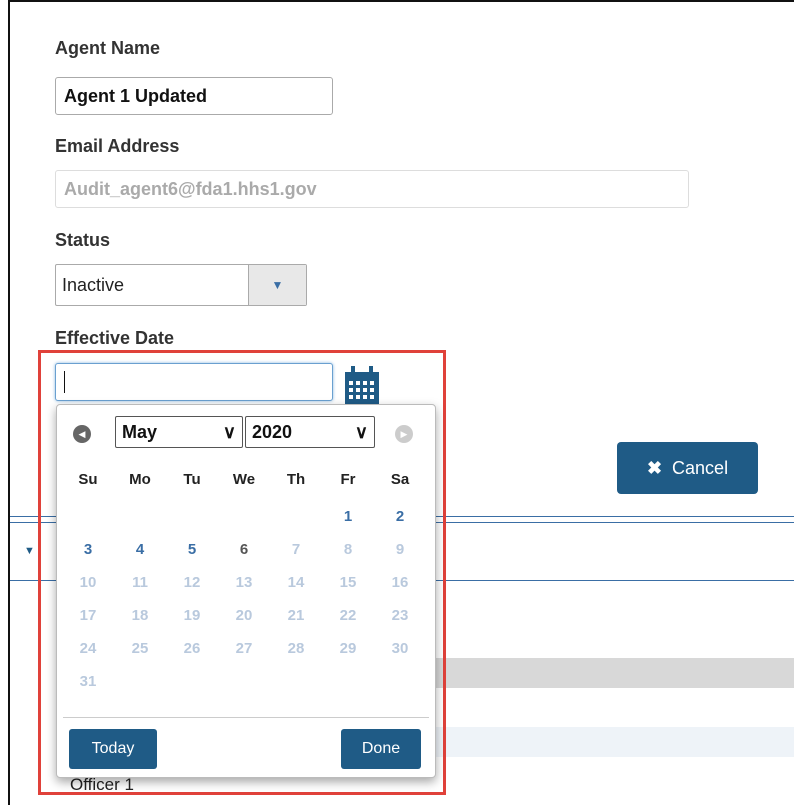 The width and height of the screenshot is (794, 805). I want to click on email-label: Email Address, so click(117, 146).